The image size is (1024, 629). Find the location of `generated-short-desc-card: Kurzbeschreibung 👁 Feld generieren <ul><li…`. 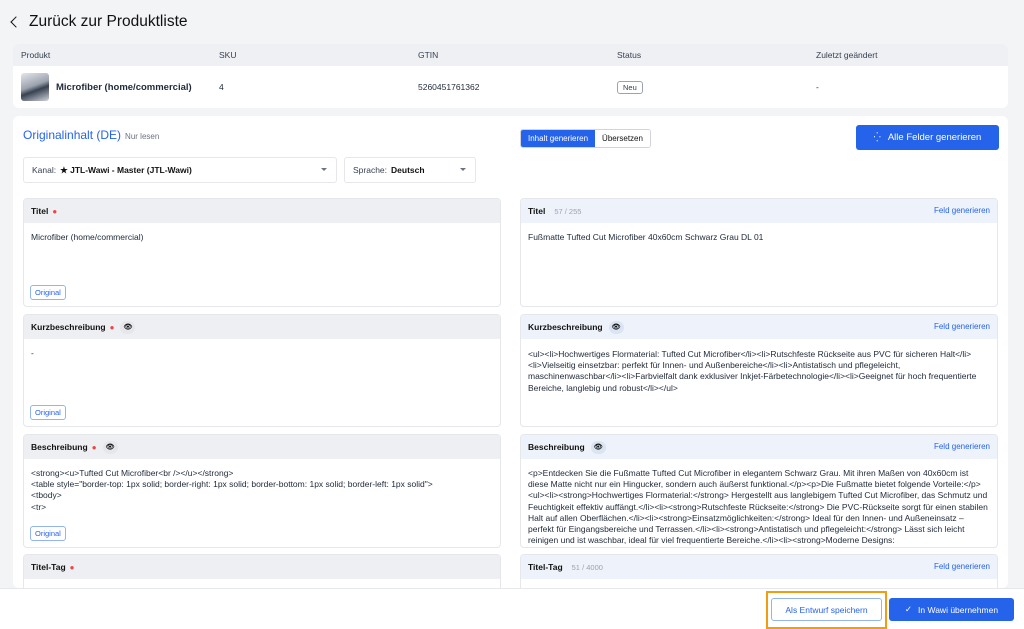

generated-short-desc-card: Kurzbeschreibung 👁 Feld generieren <ul><li… is located at coordinates (759, 370).